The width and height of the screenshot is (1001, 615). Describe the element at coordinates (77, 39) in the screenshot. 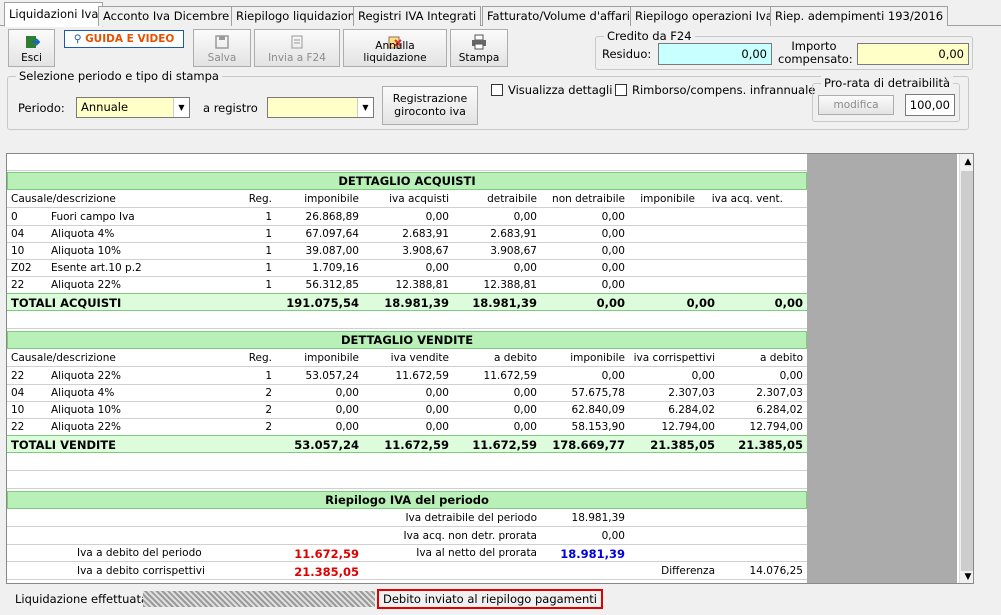

I see `help-icon: ⚲` at that location.